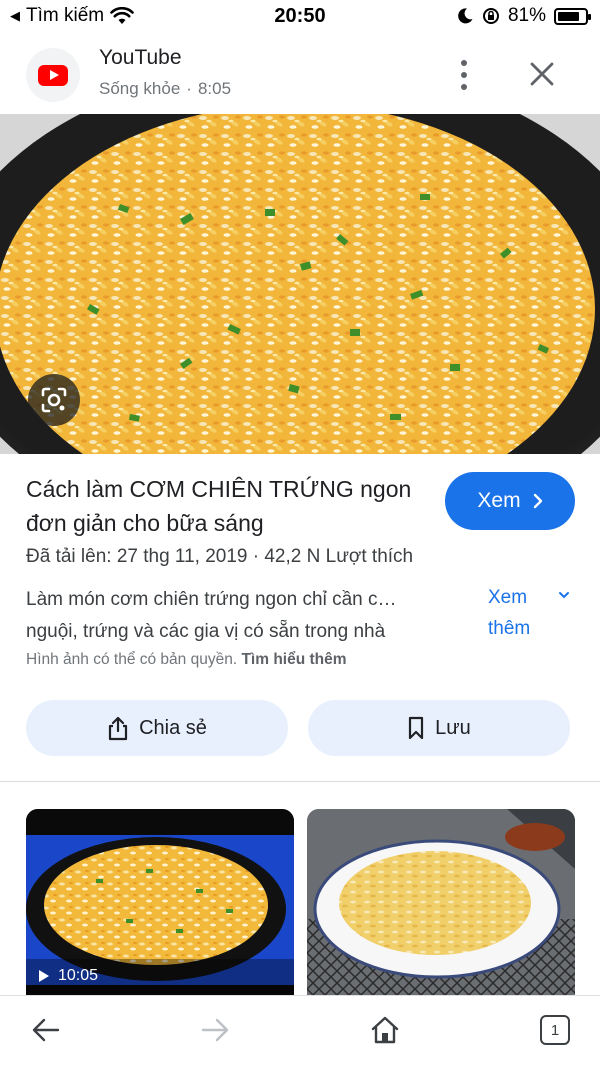  I want to click on share-icon, so click(118, 728).